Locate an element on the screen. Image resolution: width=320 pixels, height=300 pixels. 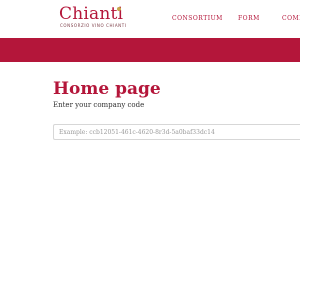
nav-item-consortium: CONSORTIUM is located at coordinates (197, 19).